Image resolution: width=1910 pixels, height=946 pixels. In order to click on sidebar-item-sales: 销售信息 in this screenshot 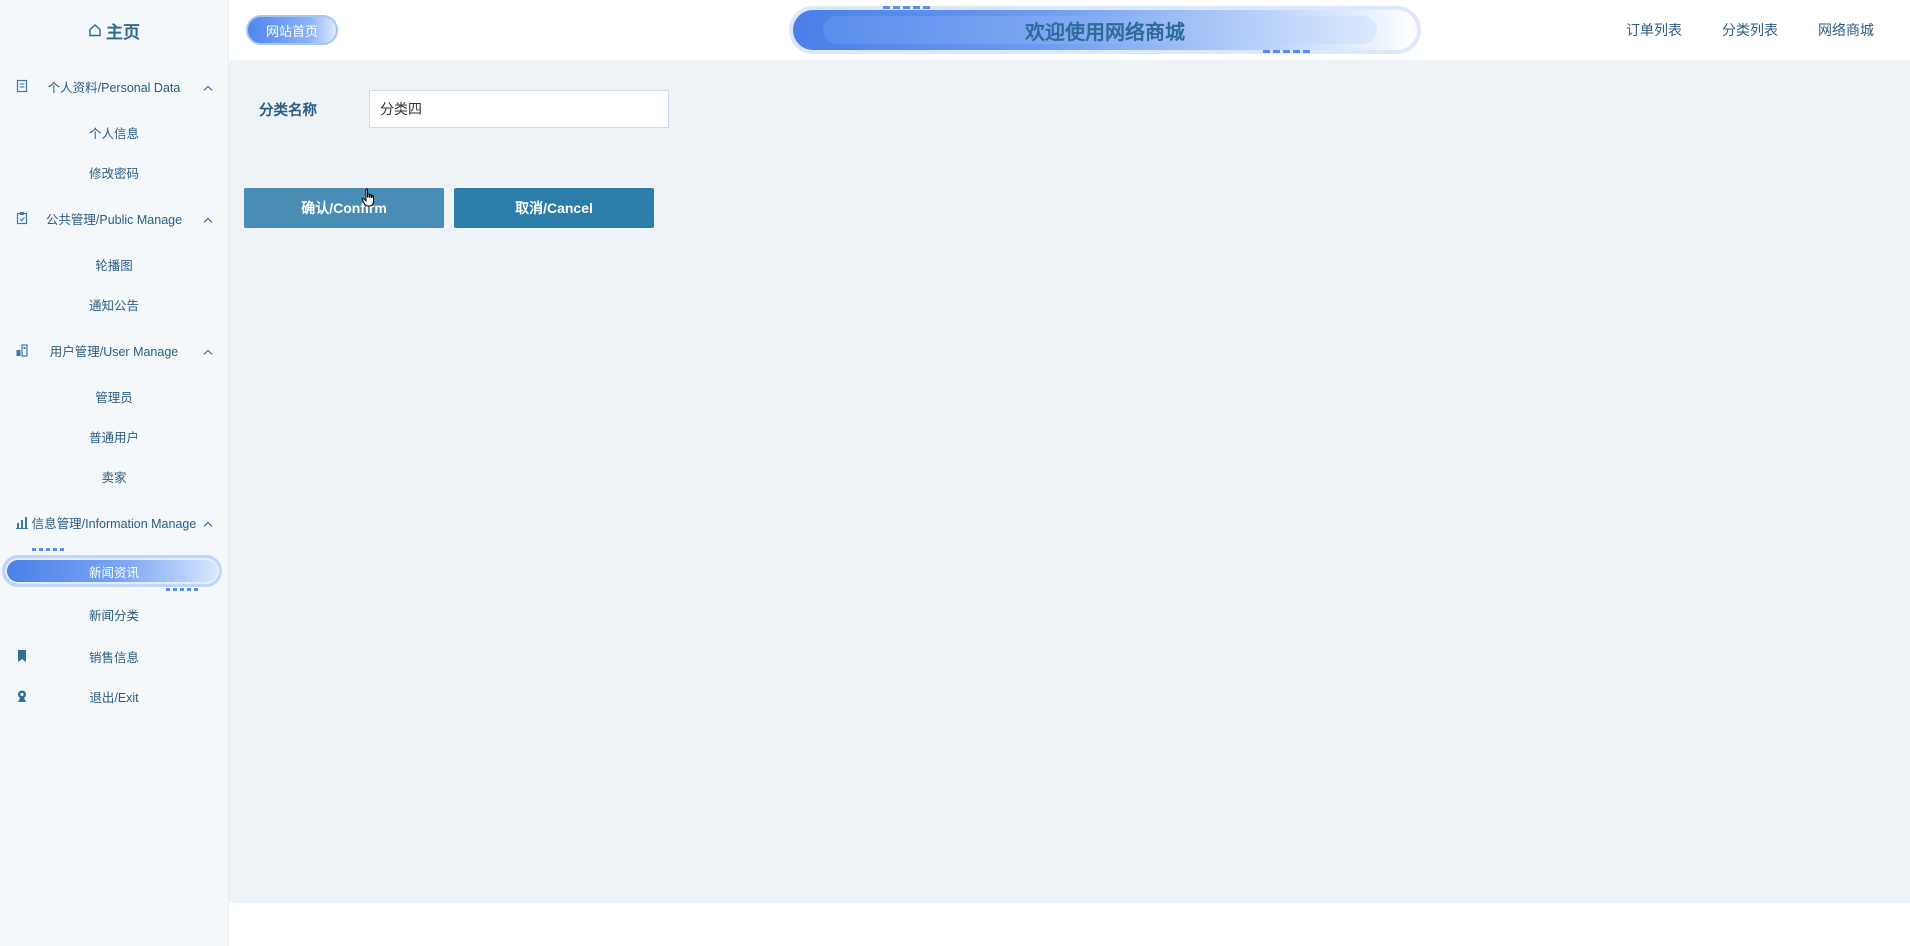, I will do `click(114, 656)`.